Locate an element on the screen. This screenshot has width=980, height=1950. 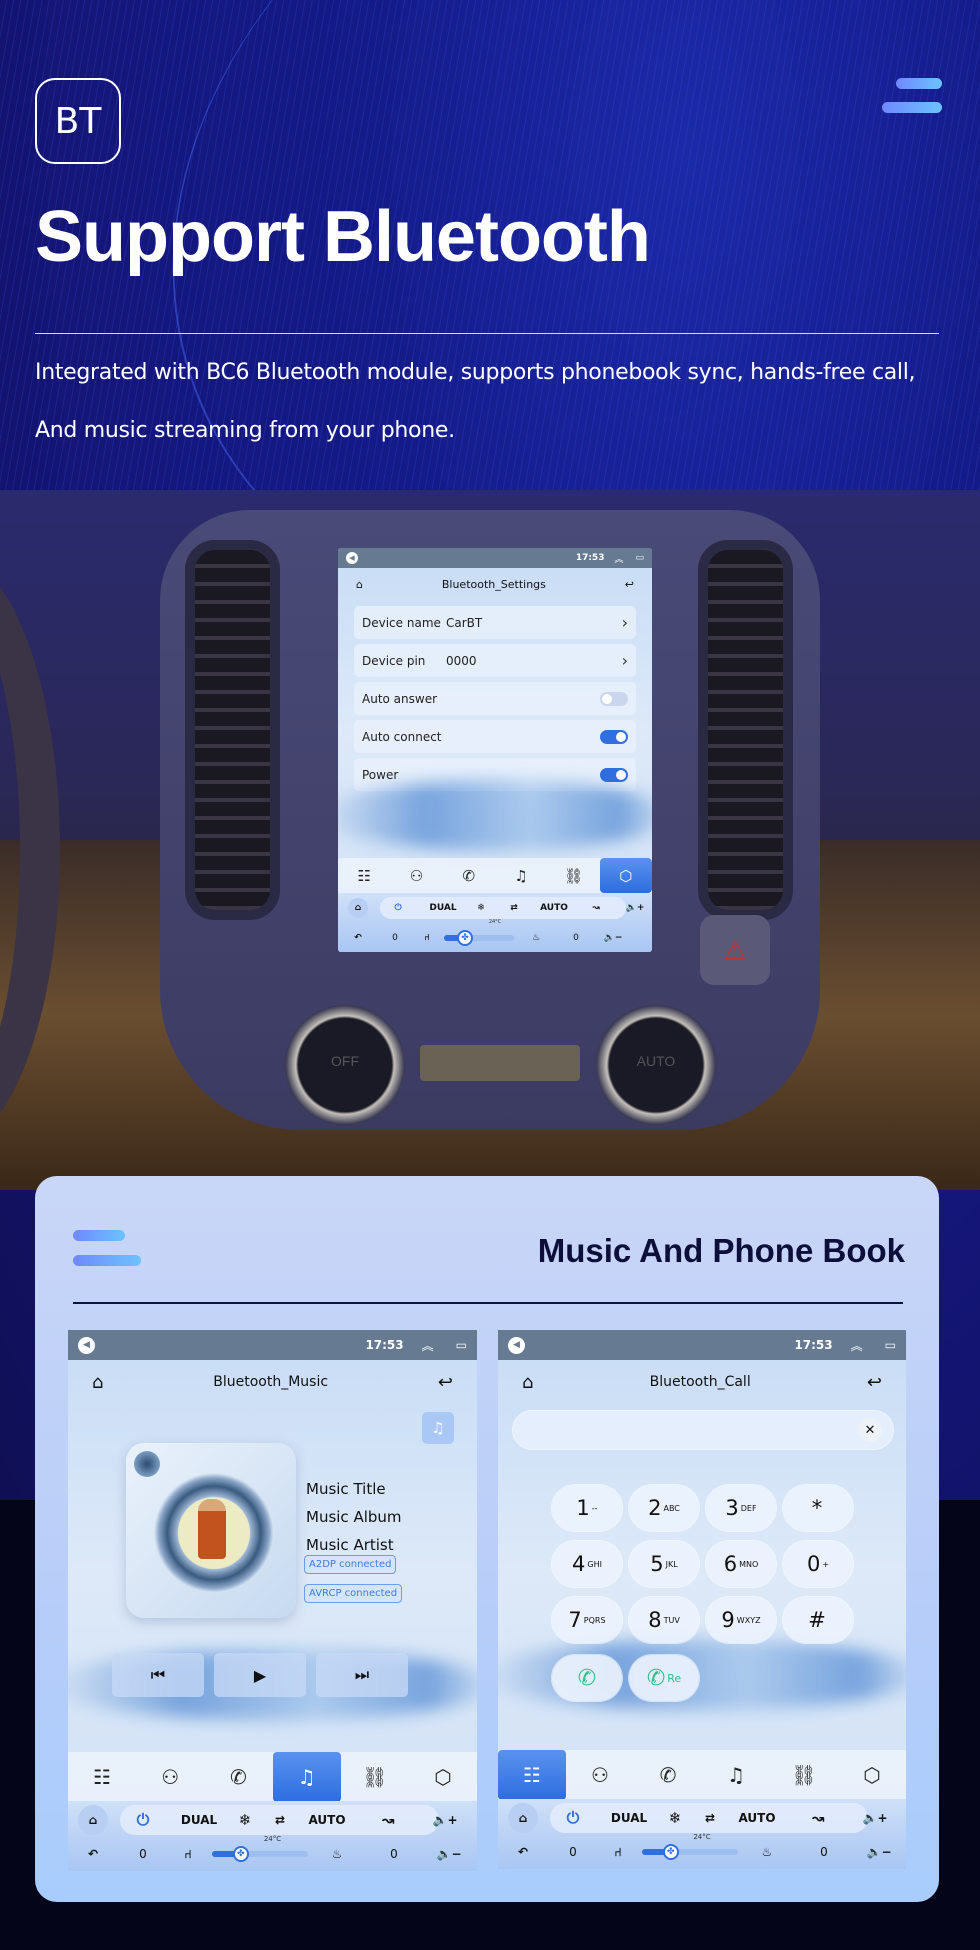
music-source-icon: ♫ is located at coordinates (438, 1428).